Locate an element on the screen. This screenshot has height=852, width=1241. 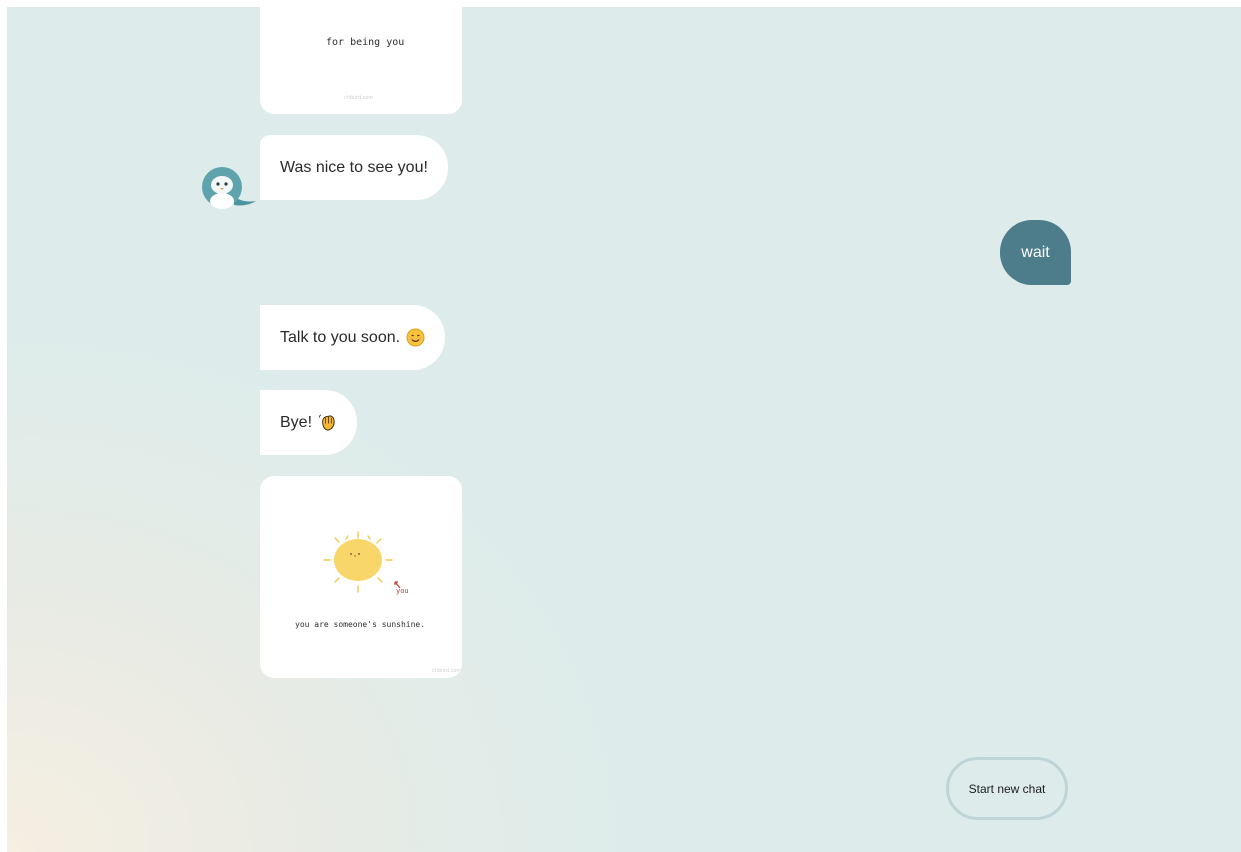
penguin-avatar-icon is located at coordinates (229, 188).